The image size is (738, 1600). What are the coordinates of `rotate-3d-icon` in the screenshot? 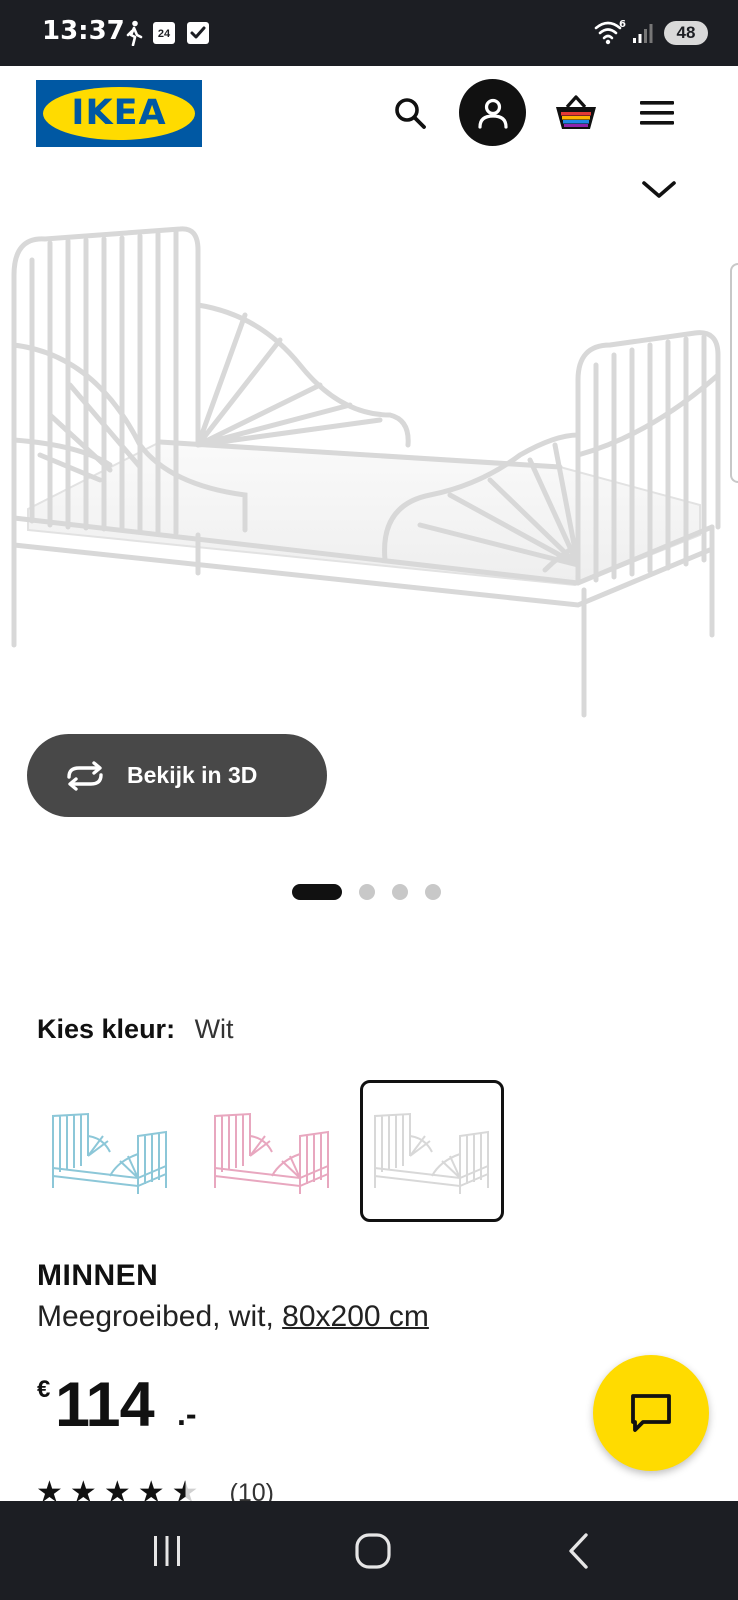 It's located at (85, 775).